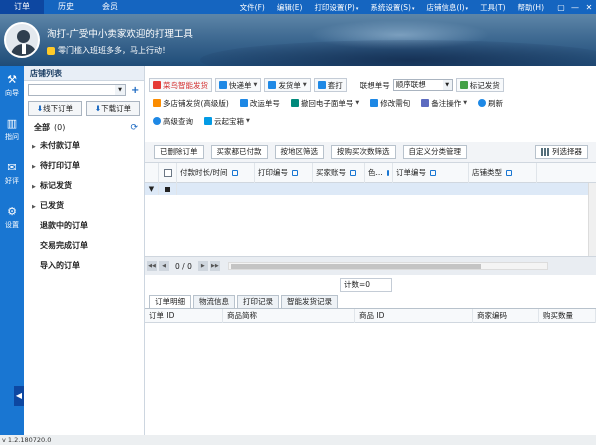 The height and width of the screenshot is (445, 596). I want to click on horizontal-scrollbar, so click(387, 266).